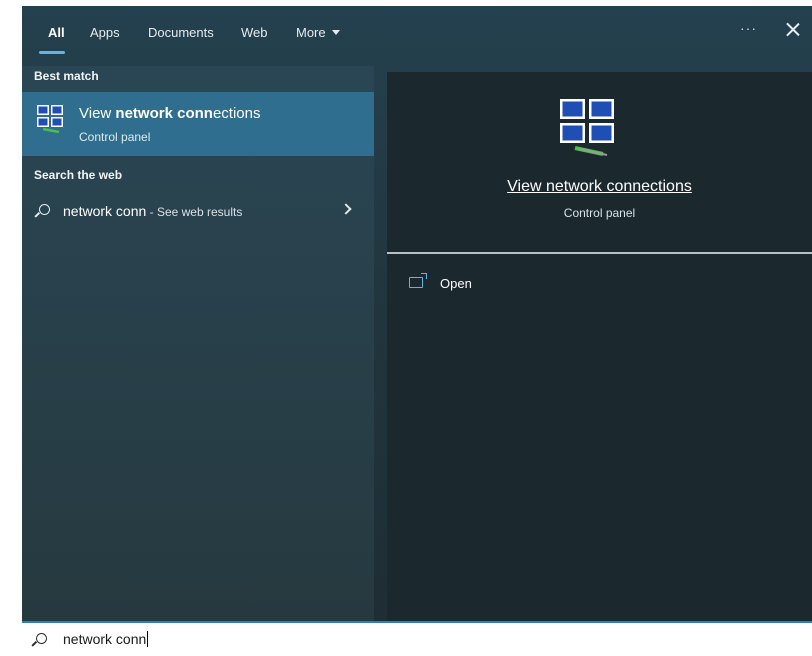  Describe the element at coordinates (181, 32) in the screenshot. I see `tab-documents: Documents` at that location.